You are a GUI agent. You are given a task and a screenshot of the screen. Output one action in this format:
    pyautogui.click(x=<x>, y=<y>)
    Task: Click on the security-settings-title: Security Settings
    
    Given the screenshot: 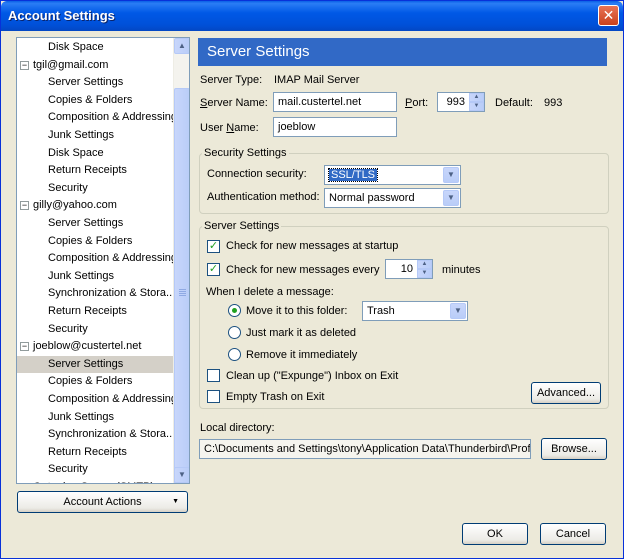 What is the action you would take?
    pyautogui.click(x=245, y=153)
    